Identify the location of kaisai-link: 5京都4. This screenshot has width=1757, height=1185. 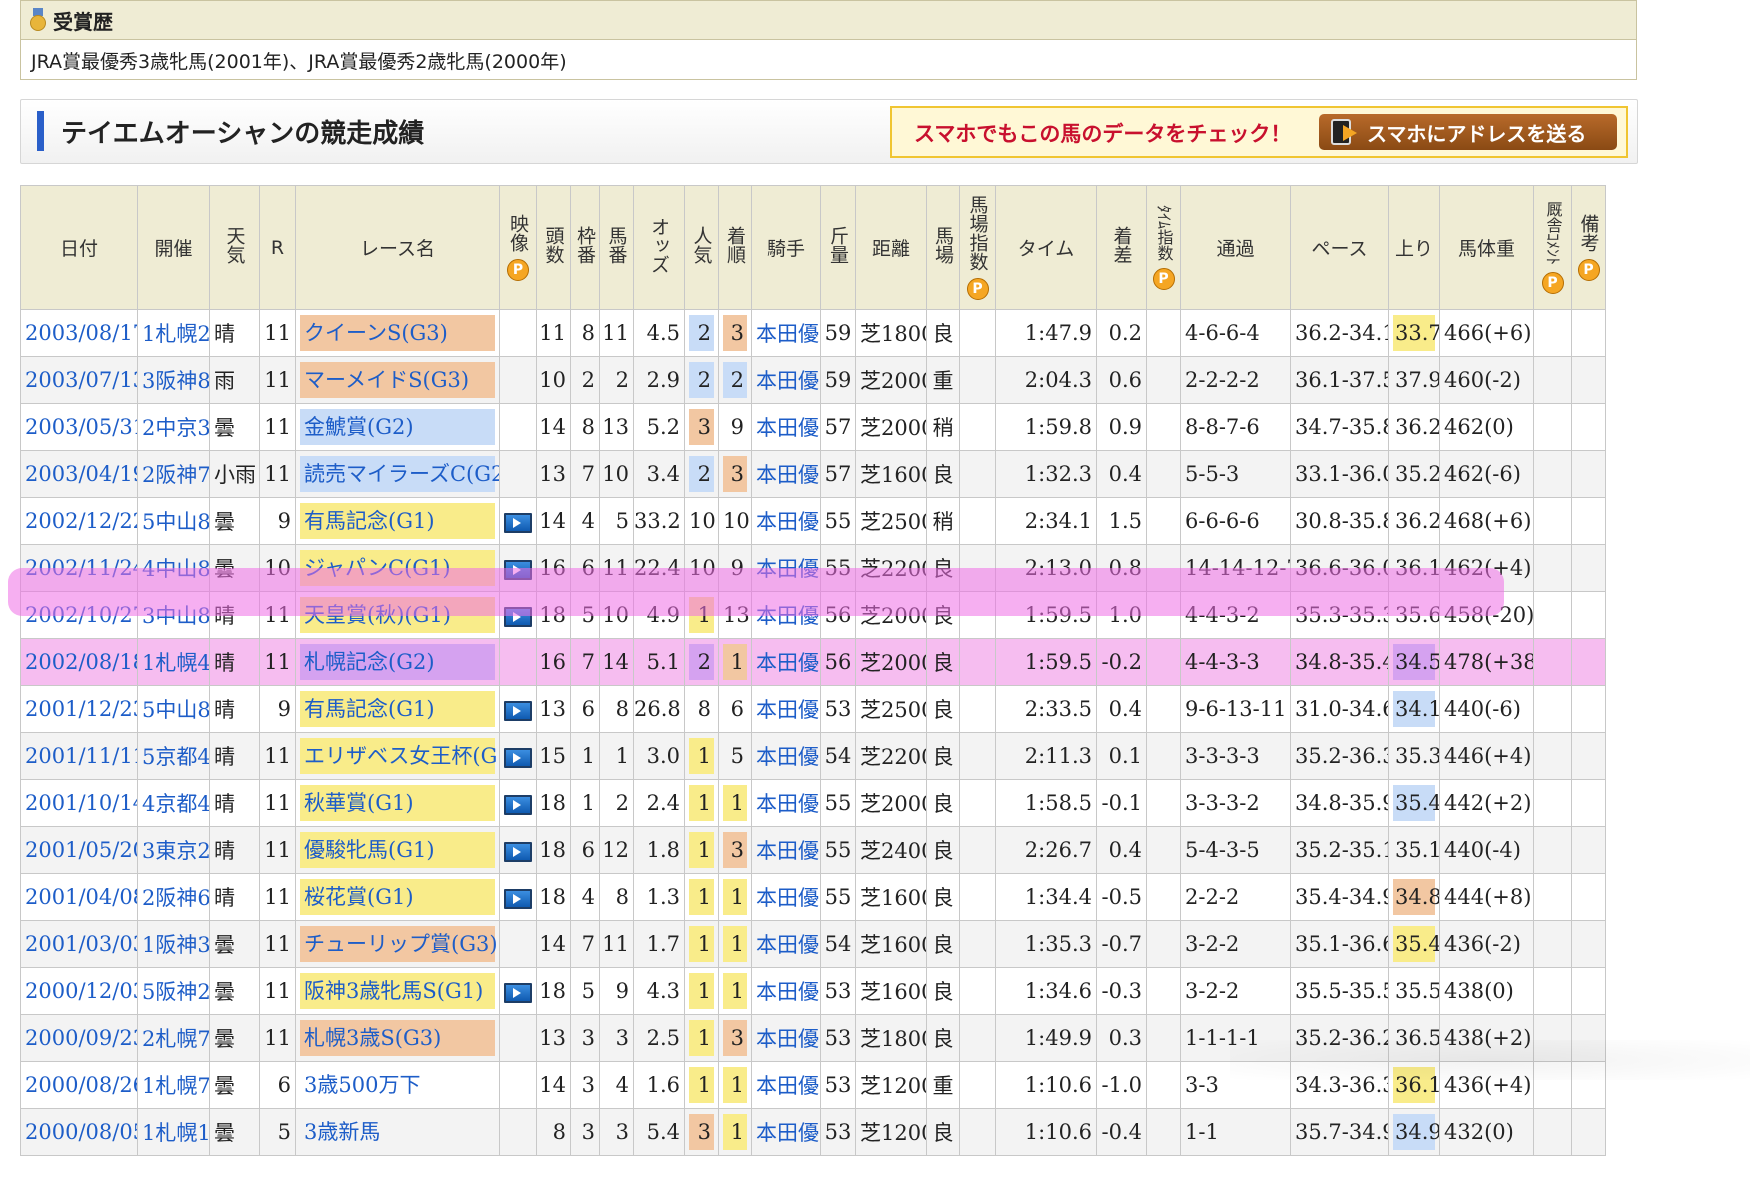
(175, 757).